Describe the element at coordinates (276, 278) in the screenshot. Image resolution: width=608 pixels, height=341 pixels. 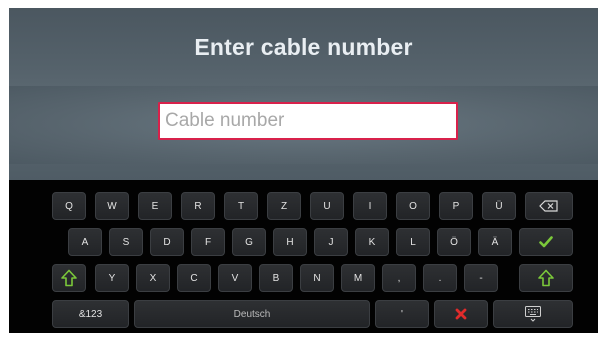
I see `key-b: B` at that location.